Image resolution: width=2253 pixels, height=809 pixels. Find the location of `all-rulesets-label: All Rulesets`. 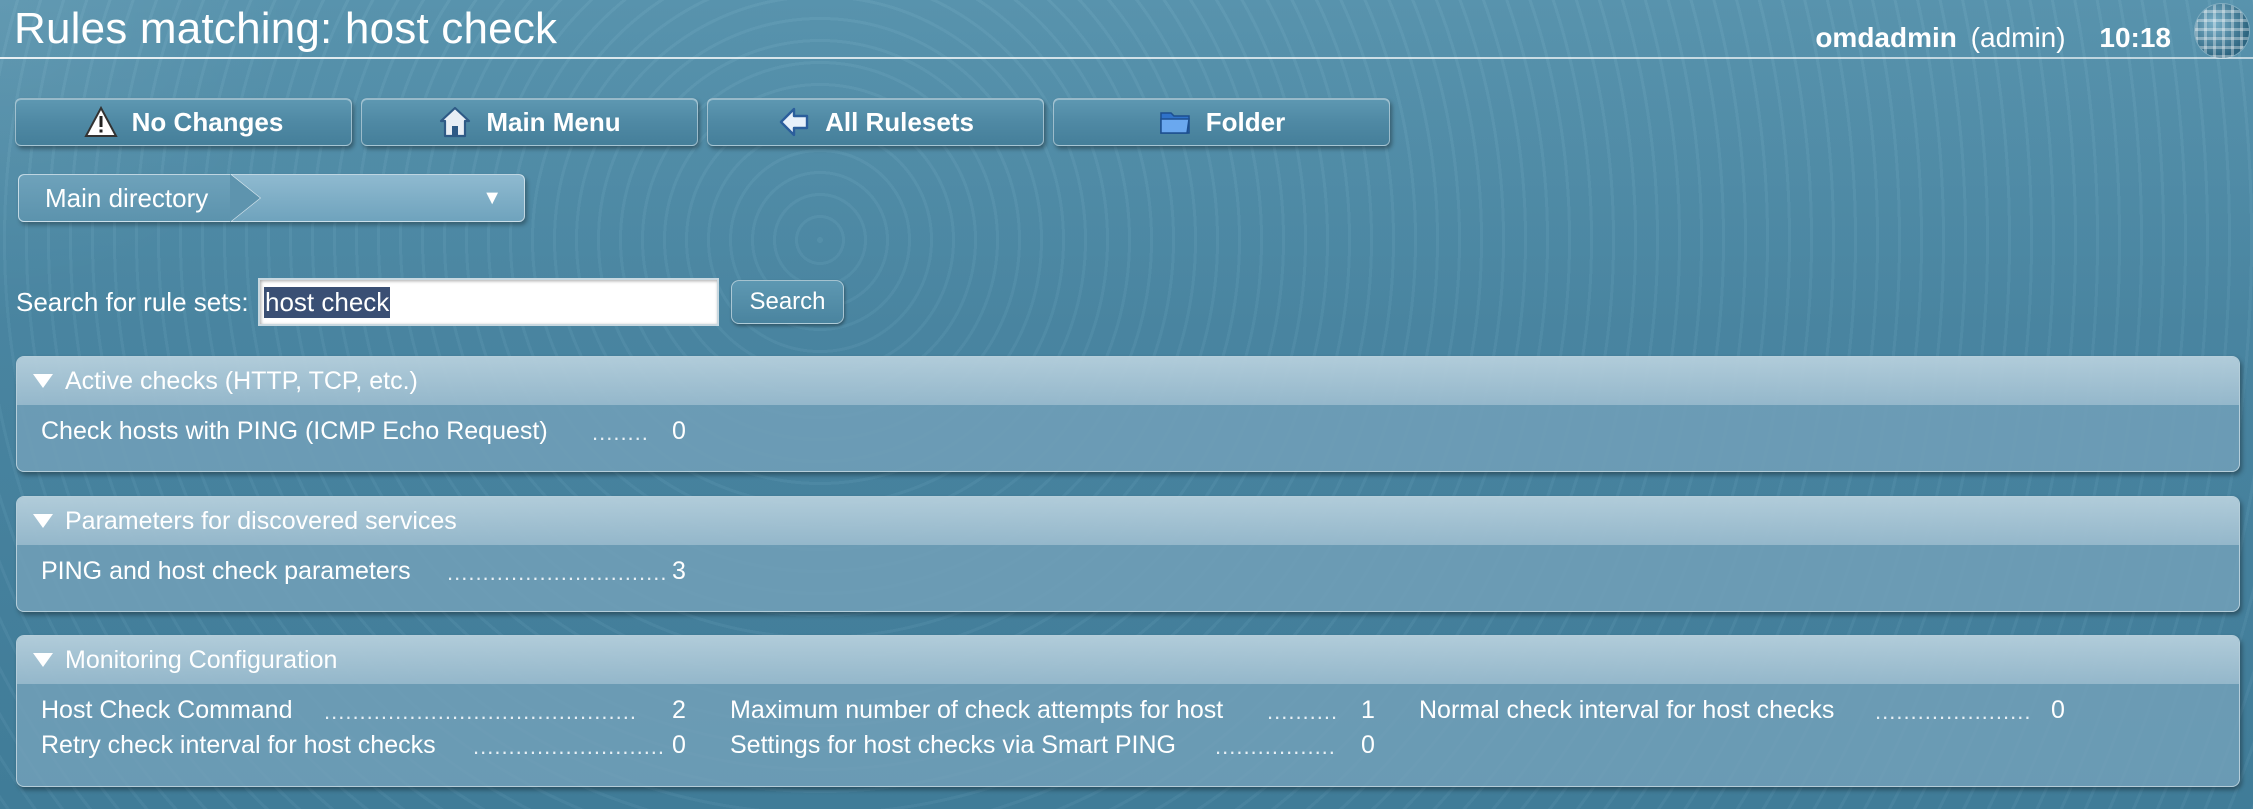

all-rulesets-label: All Rulesets is located at coordinates (899, 121).